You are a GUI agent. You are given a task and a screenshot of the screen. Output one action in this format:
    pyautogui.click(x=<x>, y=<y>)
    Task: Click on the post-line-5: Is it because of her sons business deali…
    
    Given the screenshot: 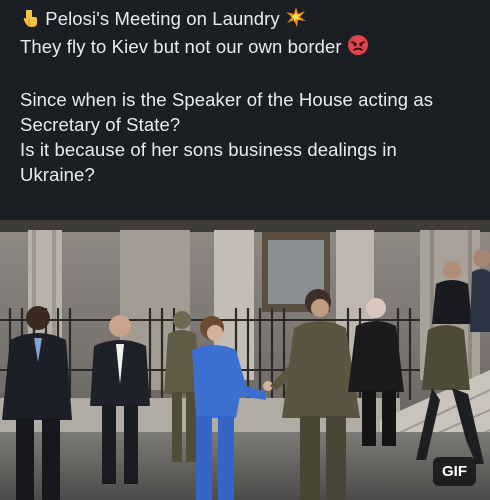 What is the action you would take?
    pyautogui.click(x=208, y=149)
    